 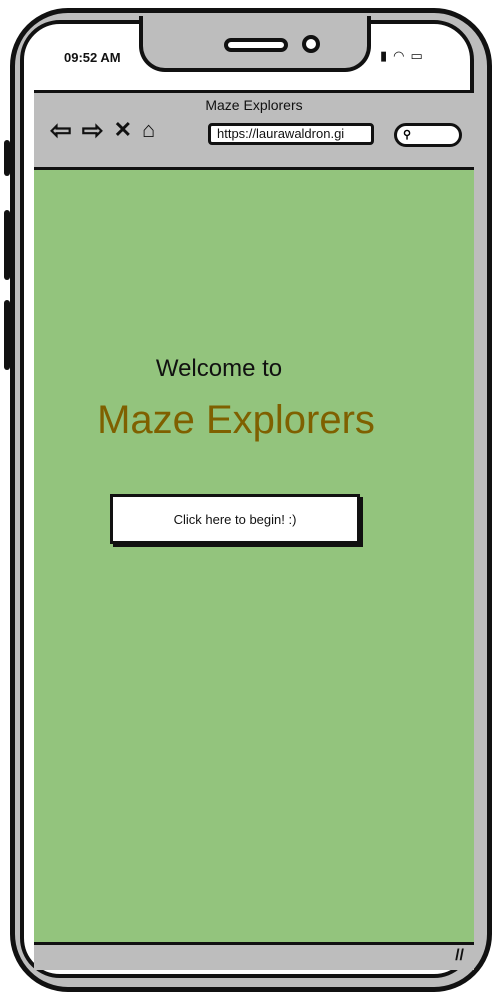 What do you see at coordinates (291, 134) in the screenshot?
I see `url-input: https://laurawaldron.gi` at bounding box center [291, 134].